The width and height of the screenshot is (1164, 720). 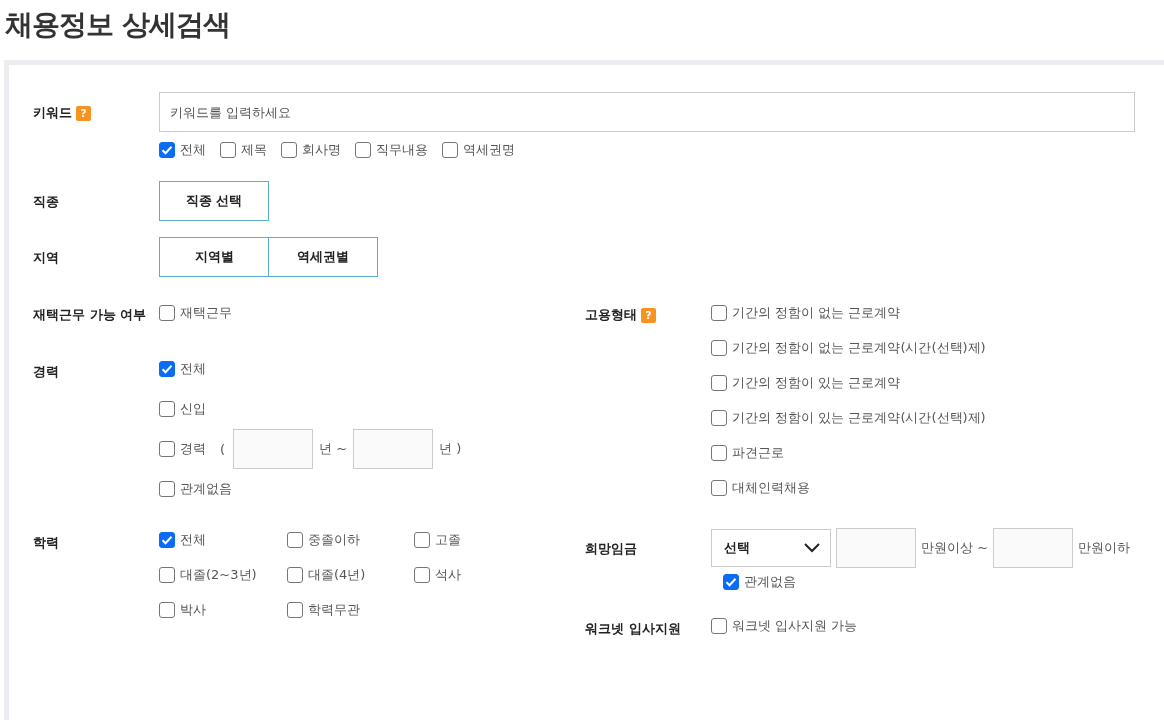 What do you see at coordinates (90, 315) in the screenshot?
I see `field-label: 재택근무 가능 여부` at bounding box center [90, 315].